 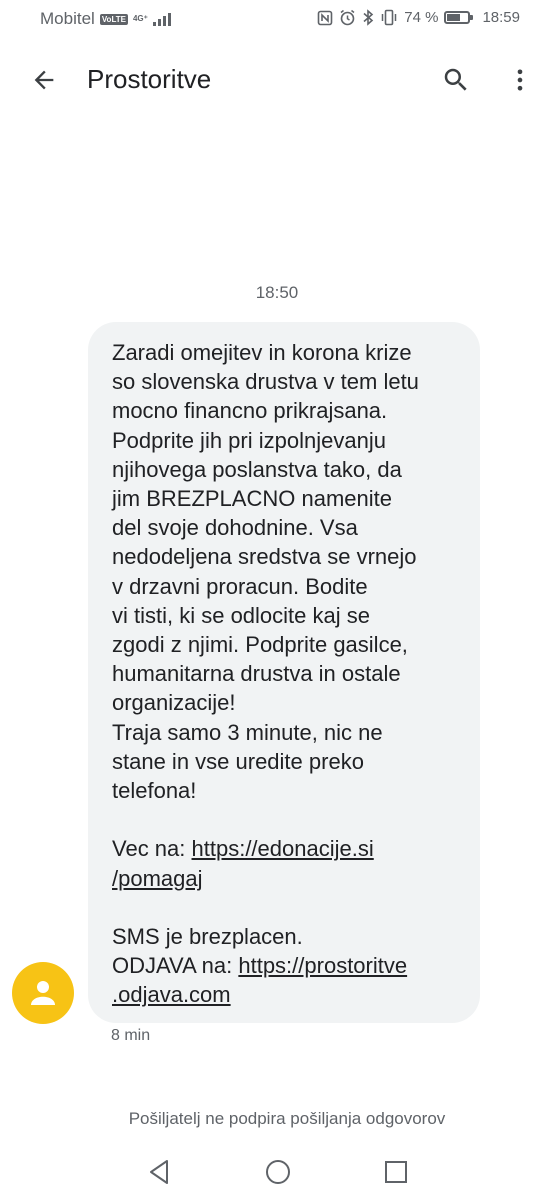 I want to click on back-button, so click(x=44, y=80).